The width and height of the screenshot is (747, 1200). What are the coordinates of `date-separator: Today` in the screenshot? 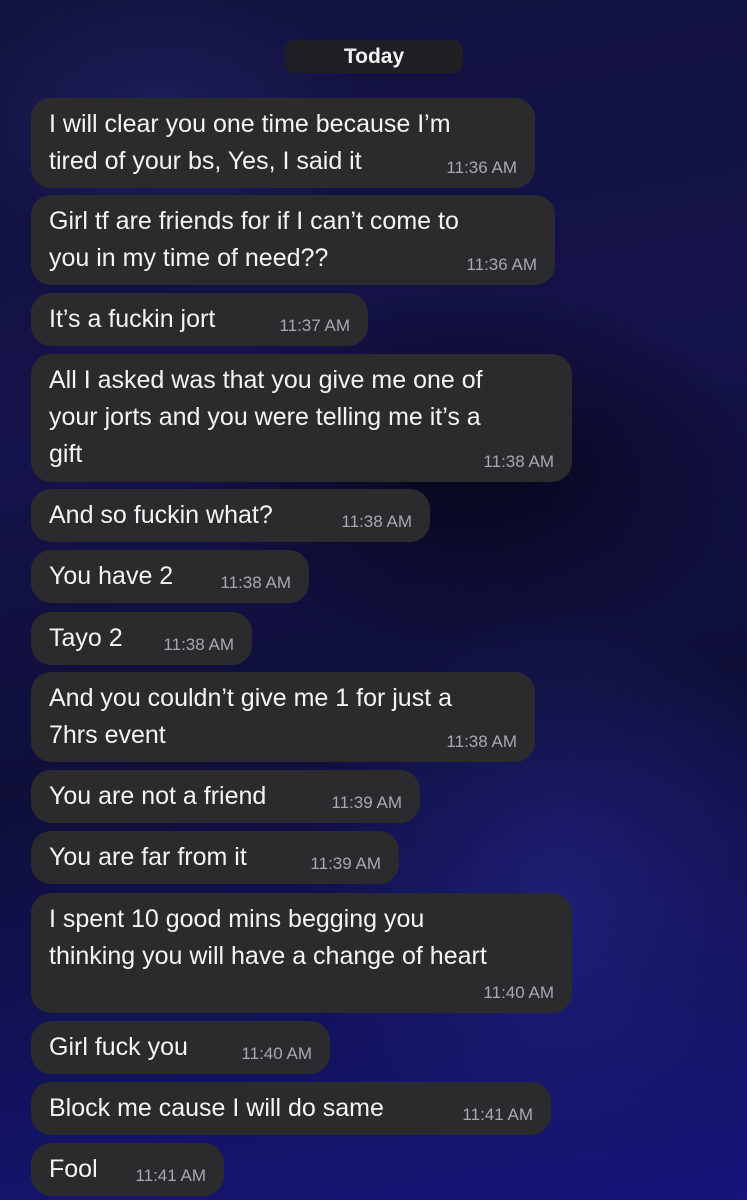 It's located at (374, 56).